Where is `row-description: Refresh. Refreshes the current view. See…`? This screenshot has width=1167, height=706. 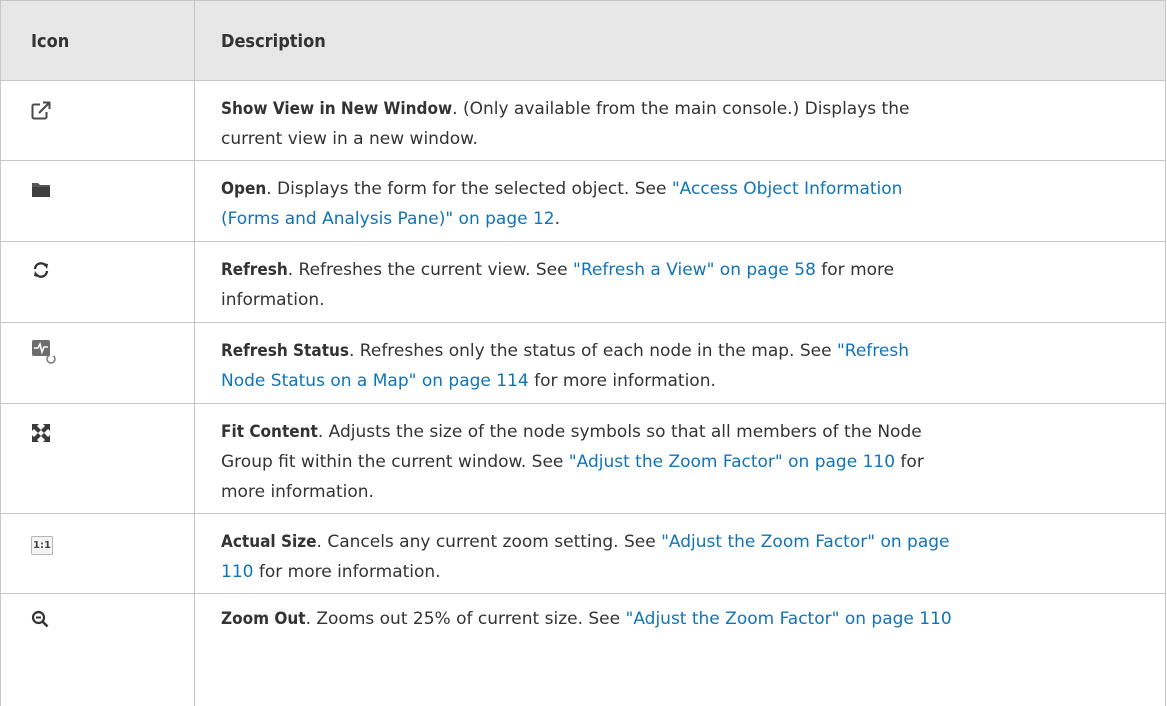 row-description: Refresh. Refreshes the current view. See… is located at coordinates (683, 285).